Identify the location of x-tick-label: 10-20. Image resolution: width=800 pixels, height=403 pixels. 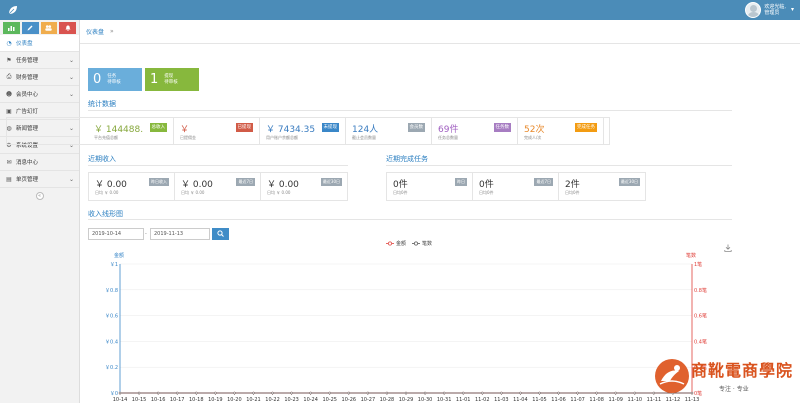
(234, 400).